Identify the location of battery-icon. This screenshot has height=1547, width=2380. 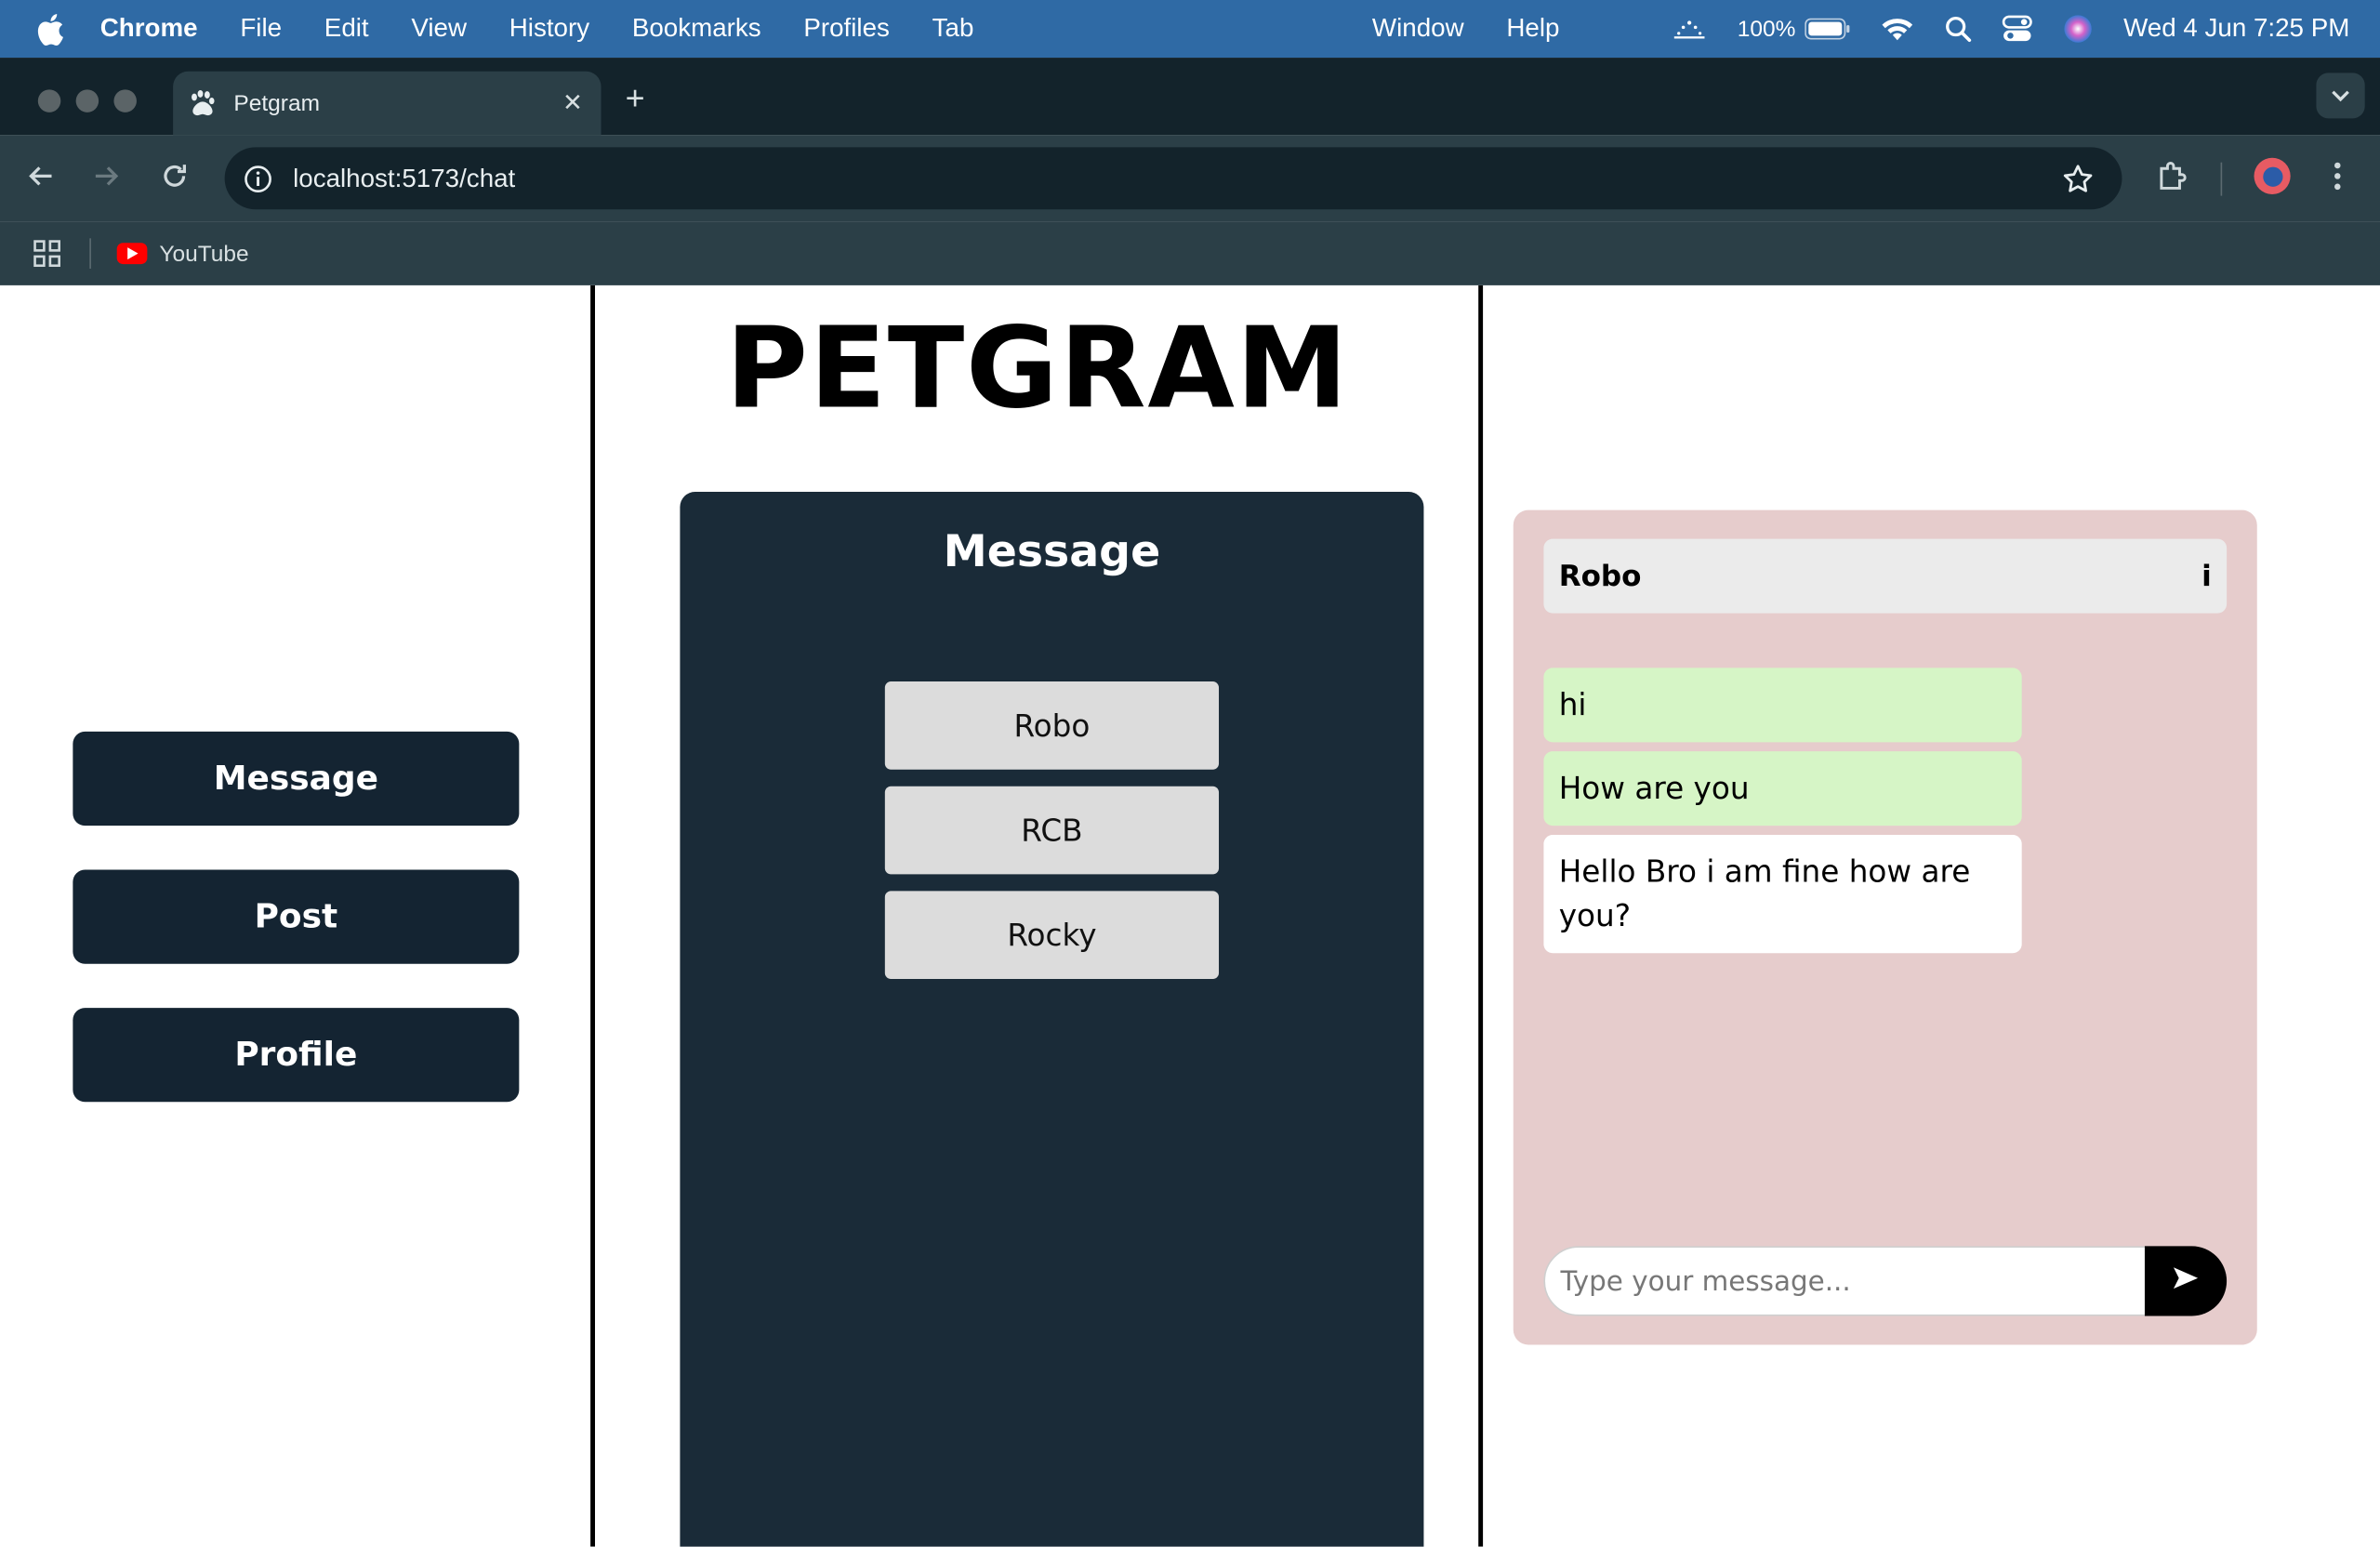
(1827, 29).